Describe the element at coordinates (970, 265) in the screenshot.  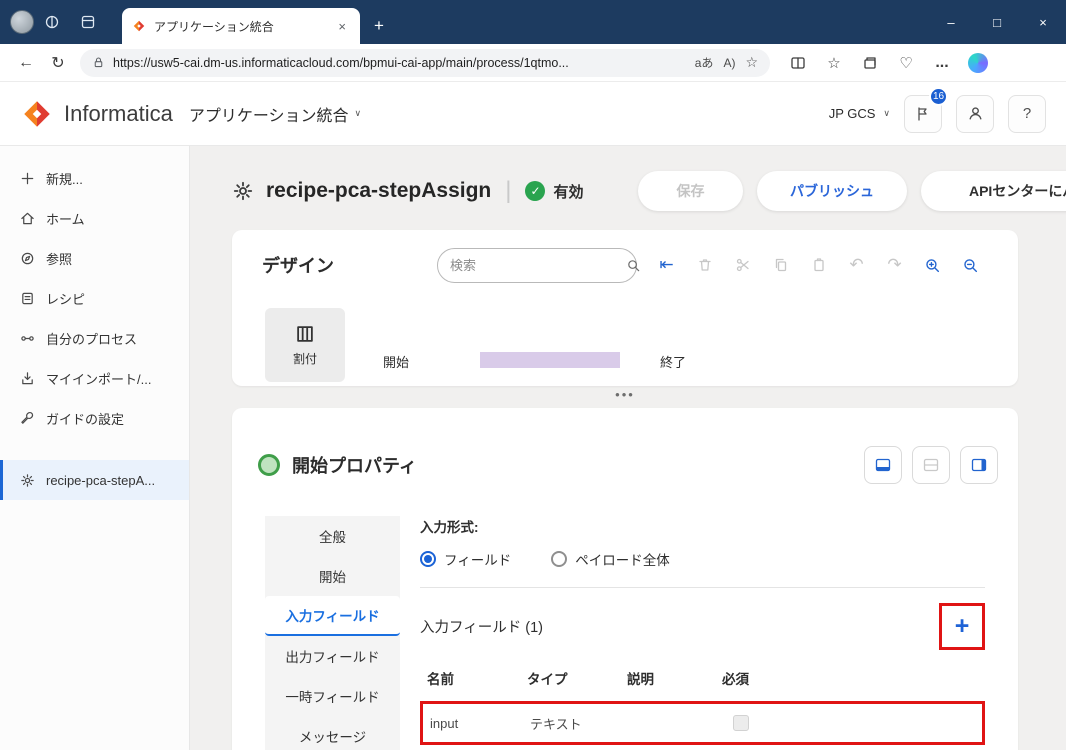
I see `zoom-out-button` at that location.